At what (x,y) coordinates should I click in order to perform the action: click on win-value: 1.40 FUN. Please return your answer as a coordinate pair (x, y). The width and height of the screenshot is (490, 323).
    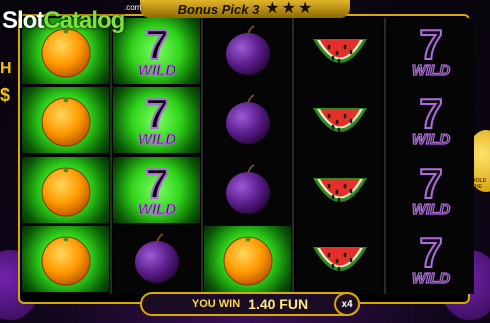
    Looking at the image, I should click on (278, 304).